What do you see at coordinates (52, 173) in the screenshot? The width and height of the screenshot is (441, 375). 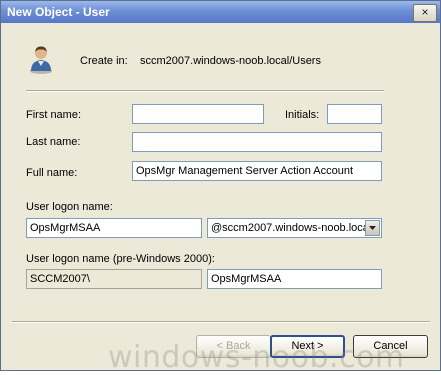 I see `full-name-label: Full name:` at bounding box center [52, 173].